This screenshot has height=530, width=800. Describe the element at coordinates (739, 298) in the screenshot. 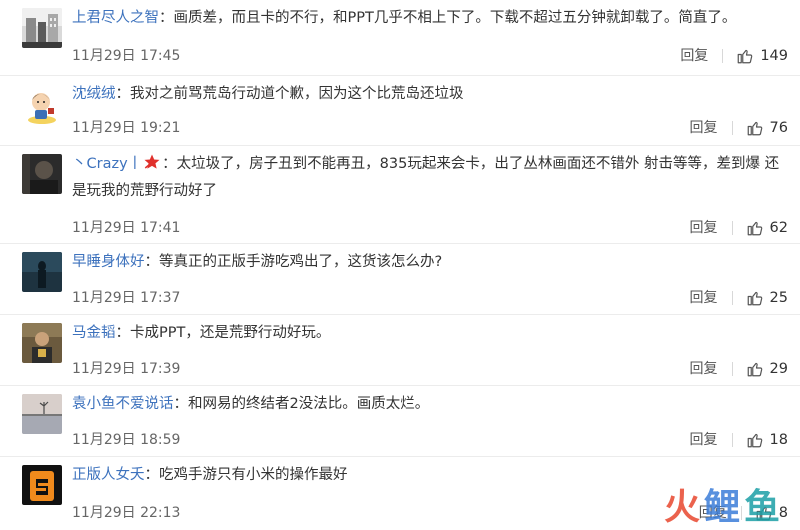

I see `comment-actions: 回复 25` at that location.